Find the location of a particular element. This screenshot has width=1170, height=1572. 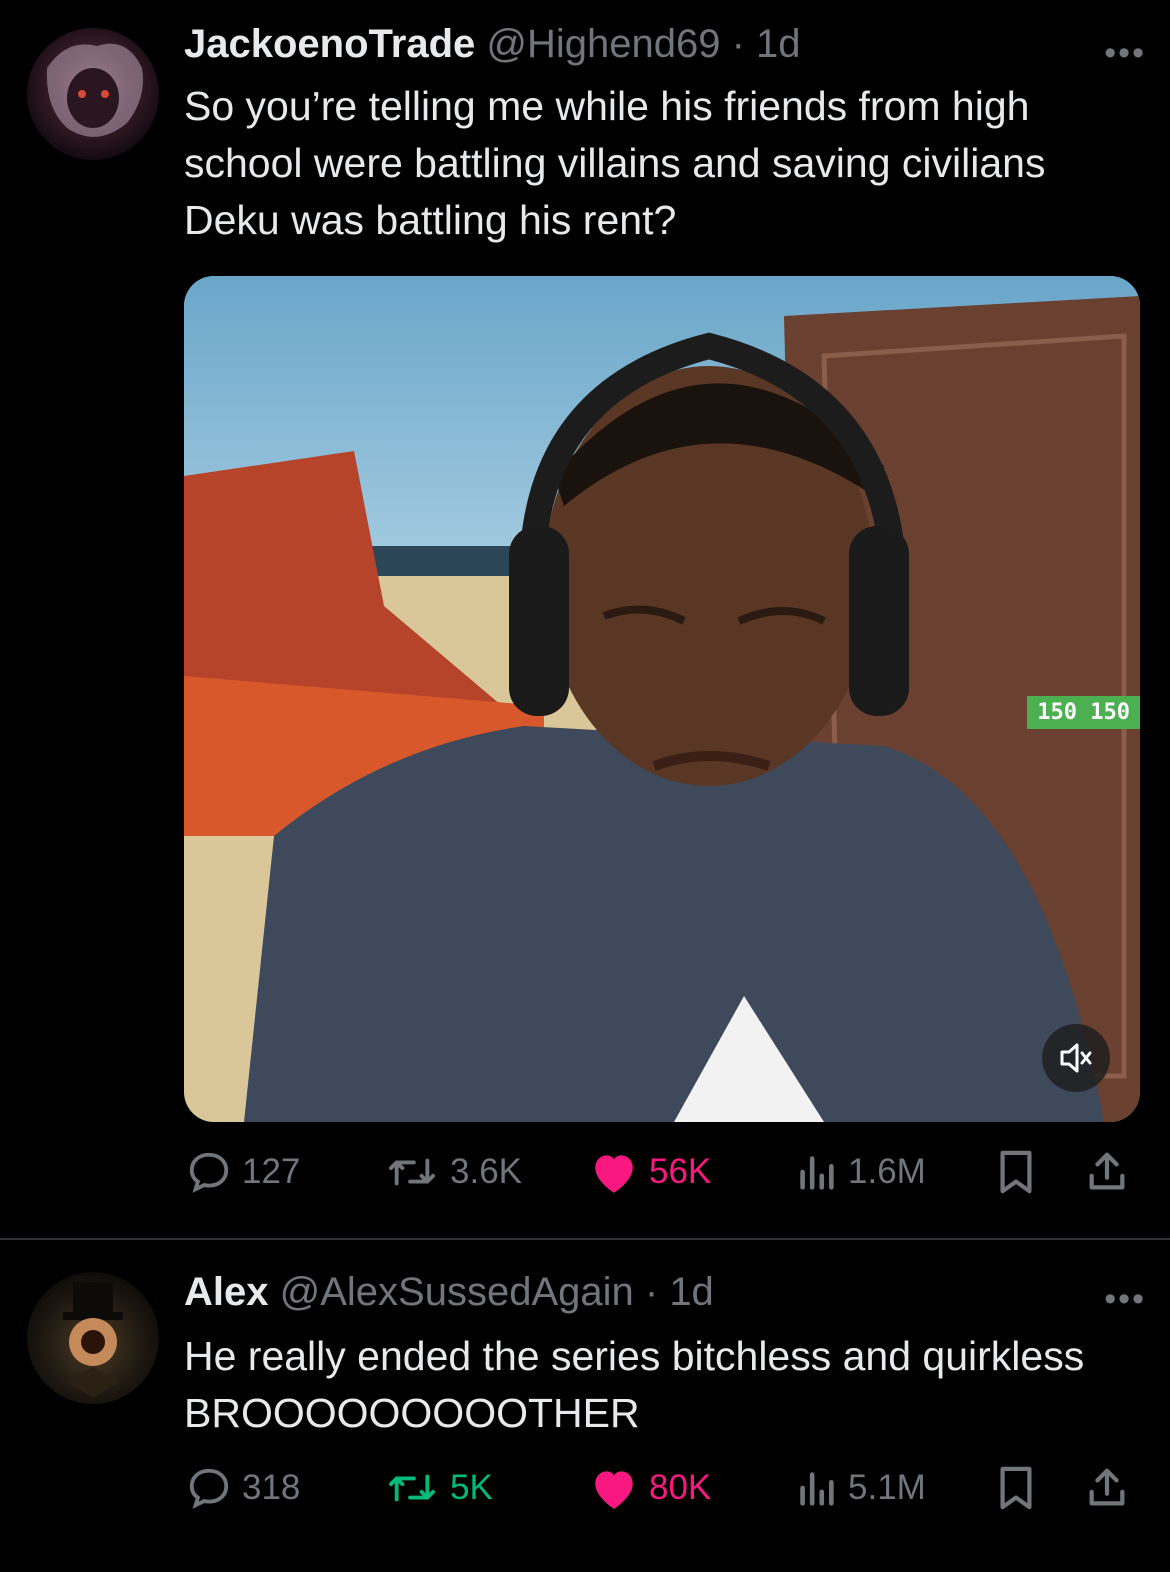

view-count: 1.6M is located at coordinates (887, 1171).